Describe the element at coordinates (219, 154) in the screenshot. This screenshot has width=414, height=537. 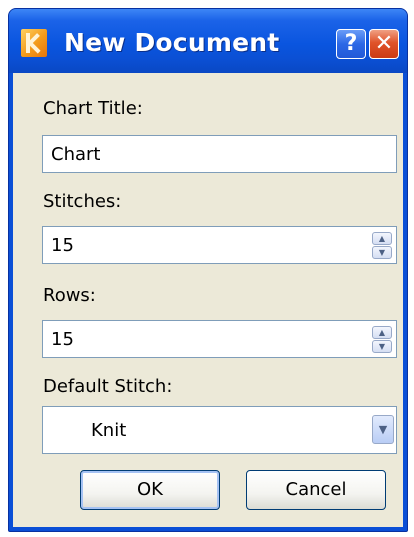
I see `chart-title-input: Chart` at that location.